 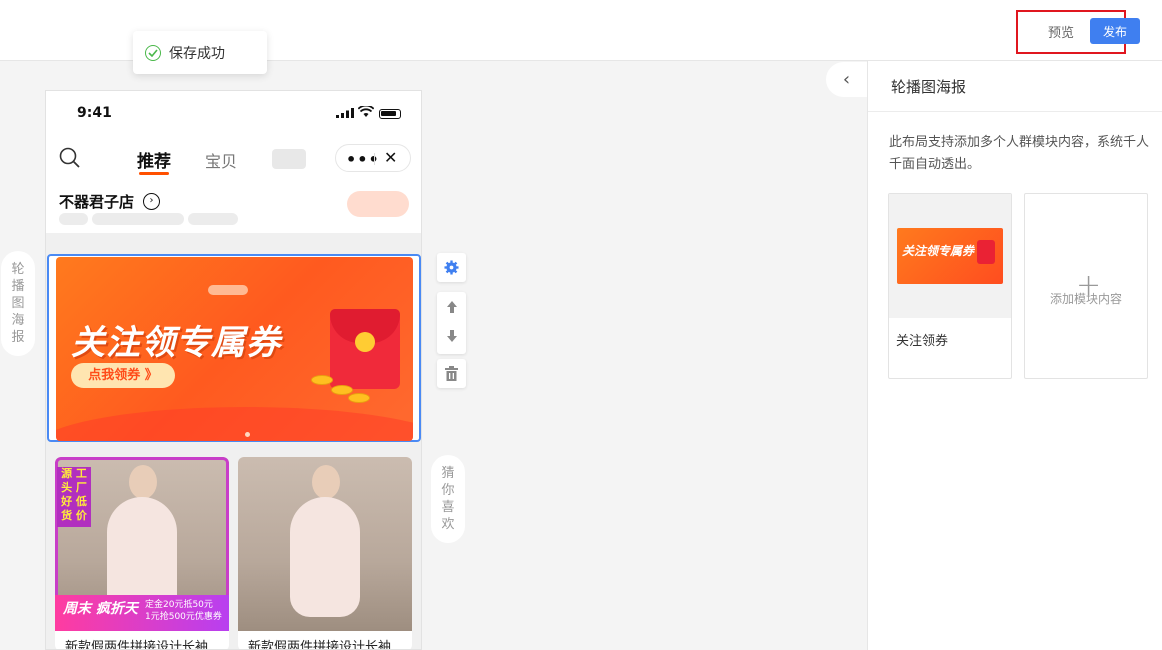 What do you see at coordinates (183, 611) in the screenshot?
I see `promo-text: 定金20元抵50元 1元抢500元优惠券` at bounding box center [183, 611].